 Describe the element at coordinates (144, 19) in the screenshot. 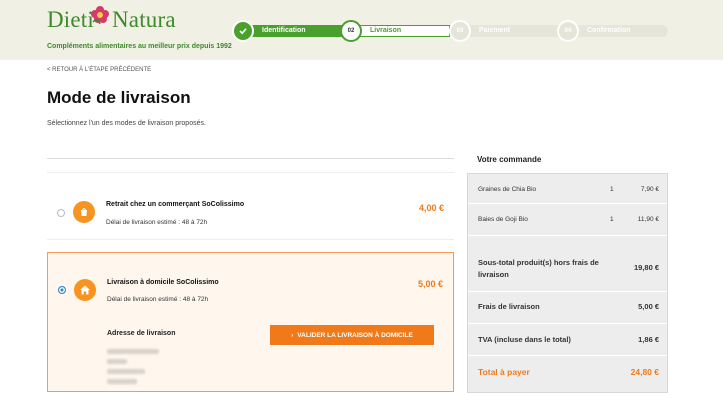

I see `logo-text-part2: Natura` at that location.